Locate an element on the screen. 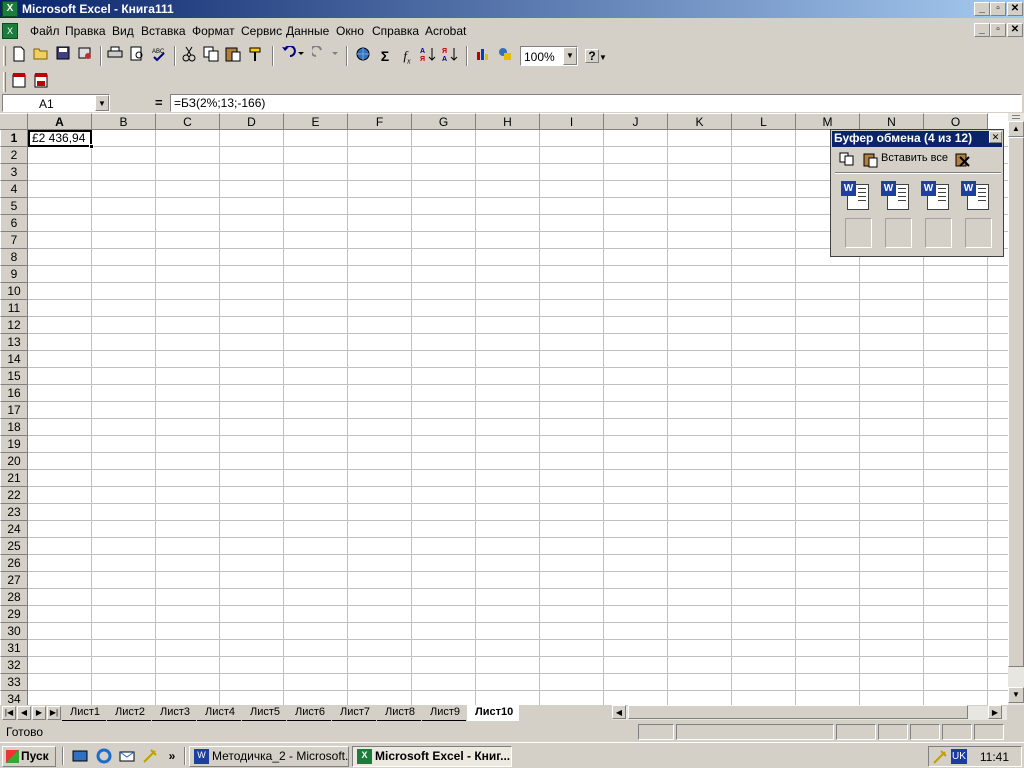 The height and width of the screenshot is (768, 1024). row-header: 11 is located at coordinates (14, 308).